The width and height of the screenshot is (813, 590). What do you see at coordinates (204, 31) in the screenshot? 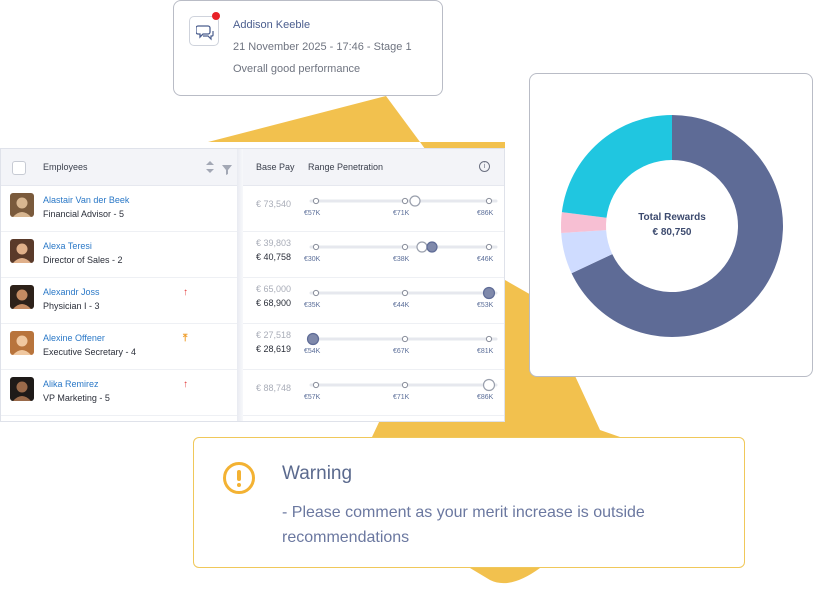
I see `chat-icon` at bounding box center [204, 31].